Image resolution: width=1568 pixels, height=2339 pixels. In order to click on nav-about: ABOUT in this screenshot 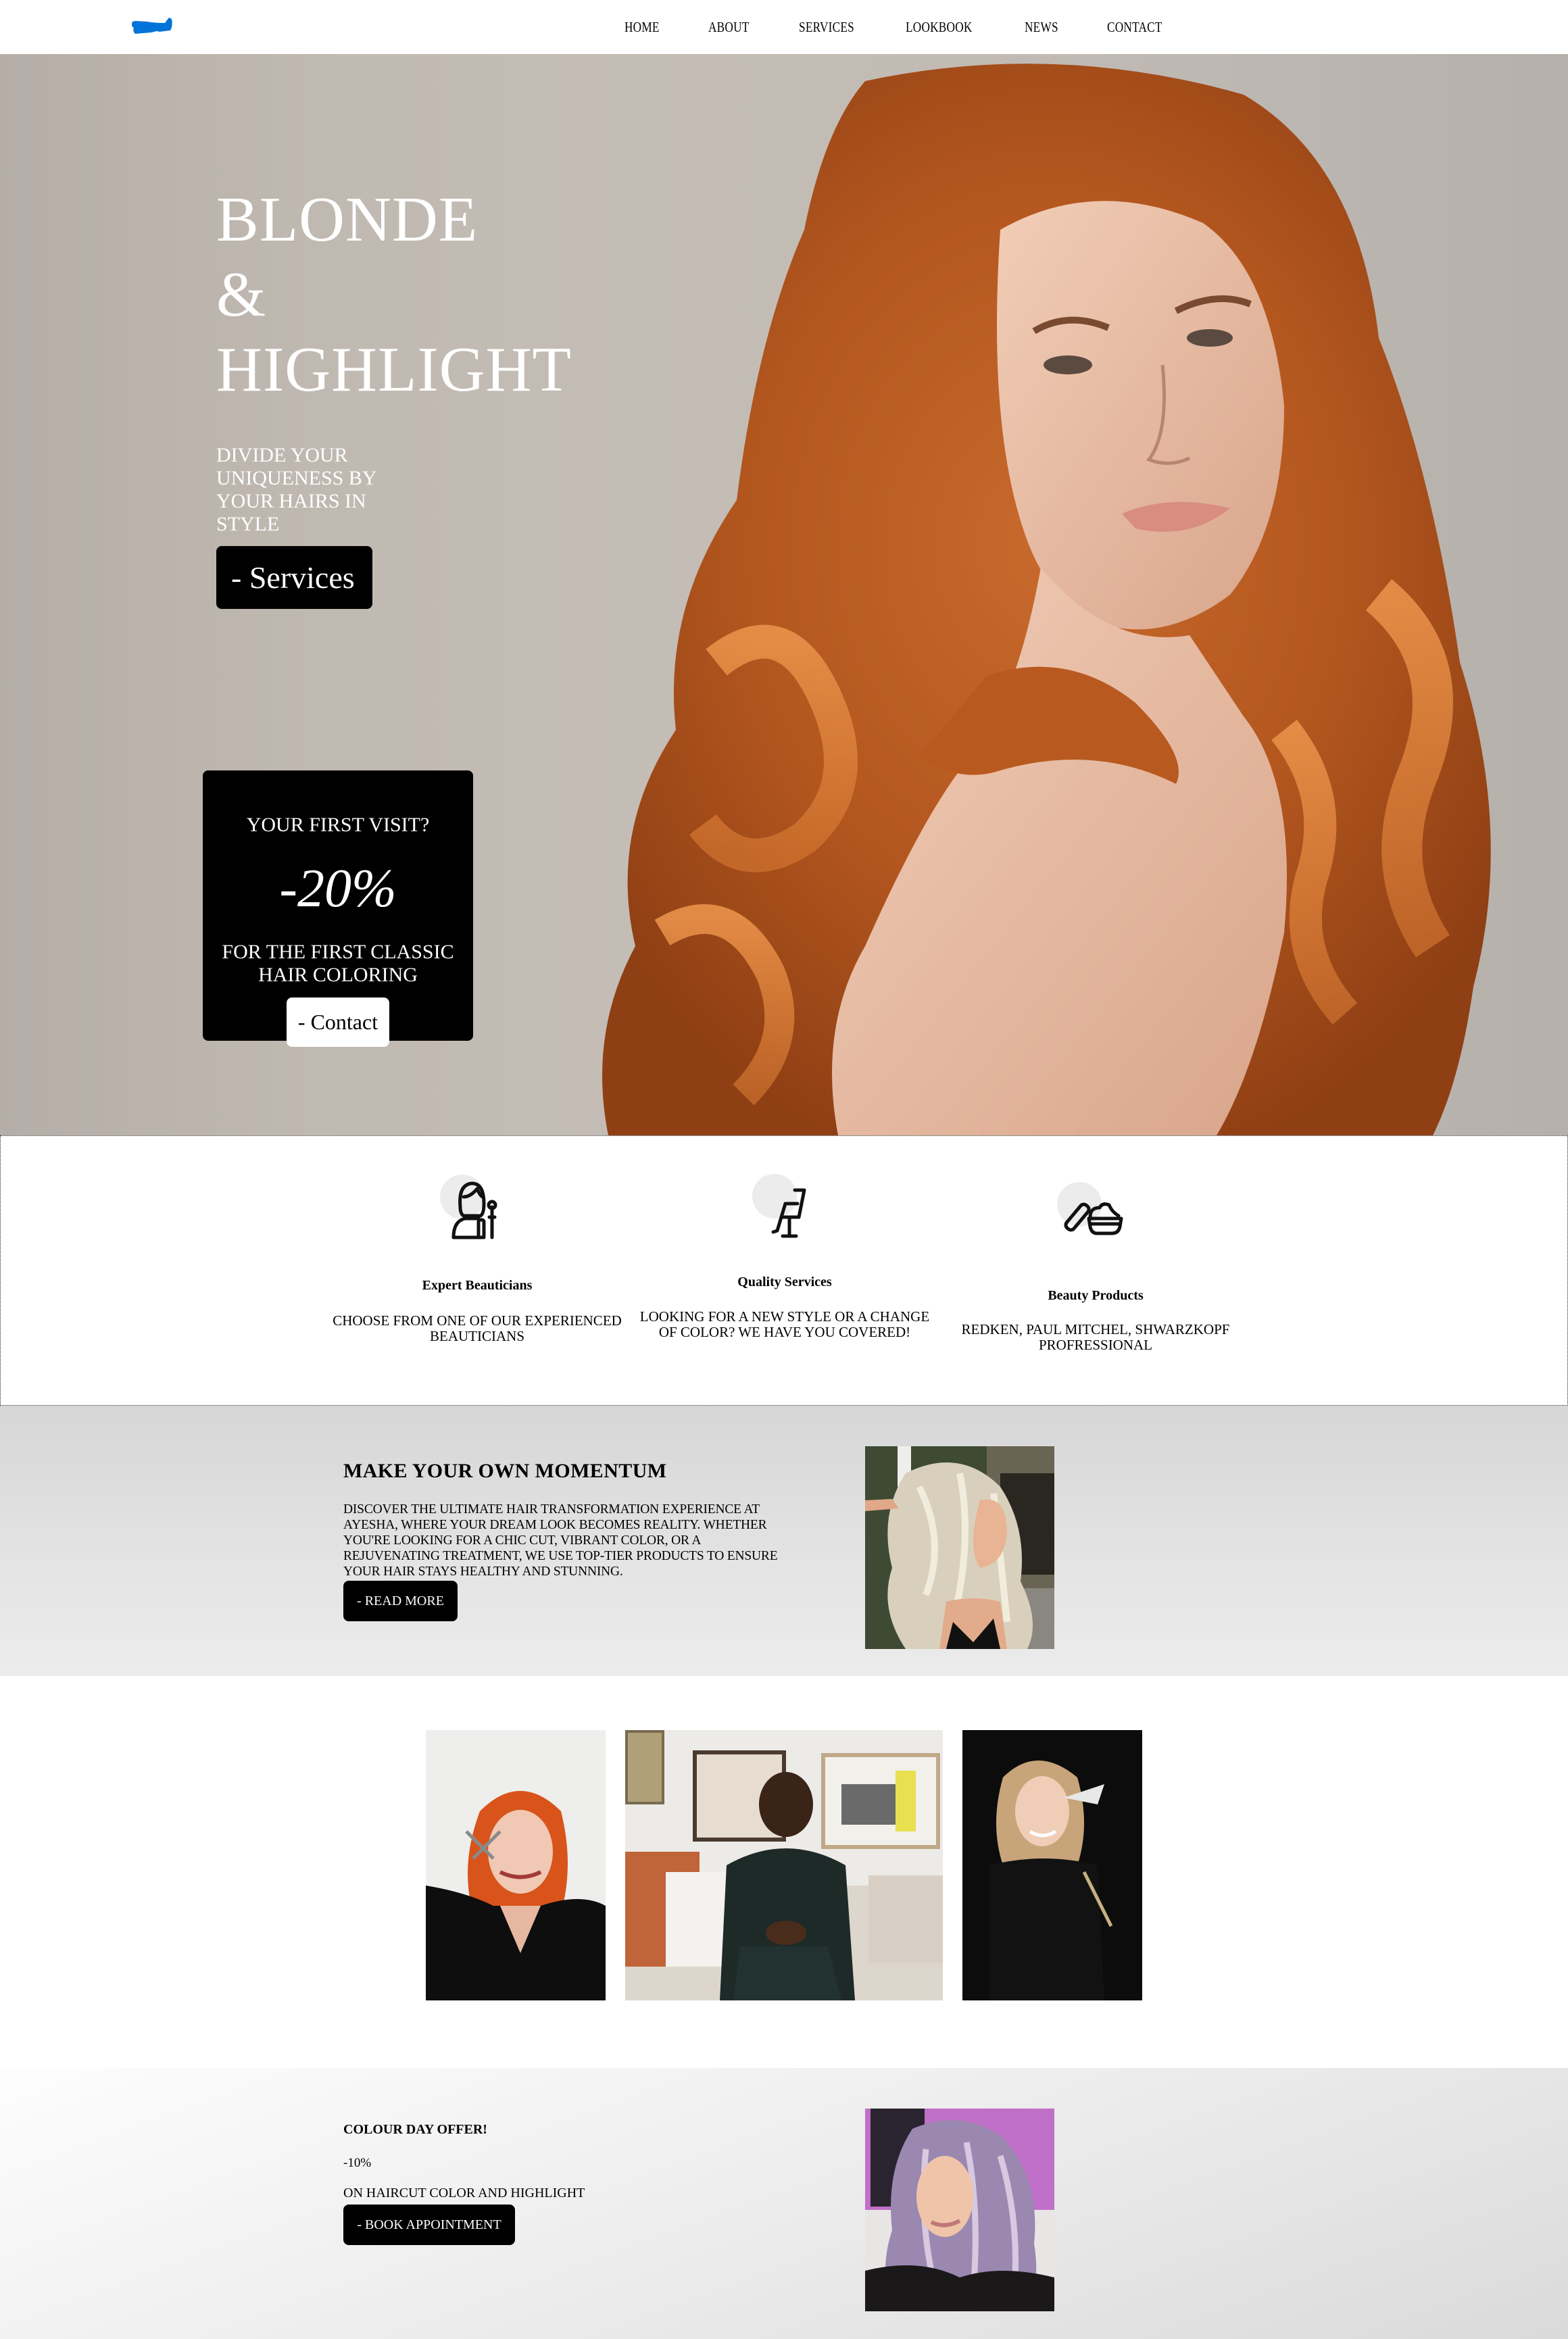, I will do `click(729, 28)`.